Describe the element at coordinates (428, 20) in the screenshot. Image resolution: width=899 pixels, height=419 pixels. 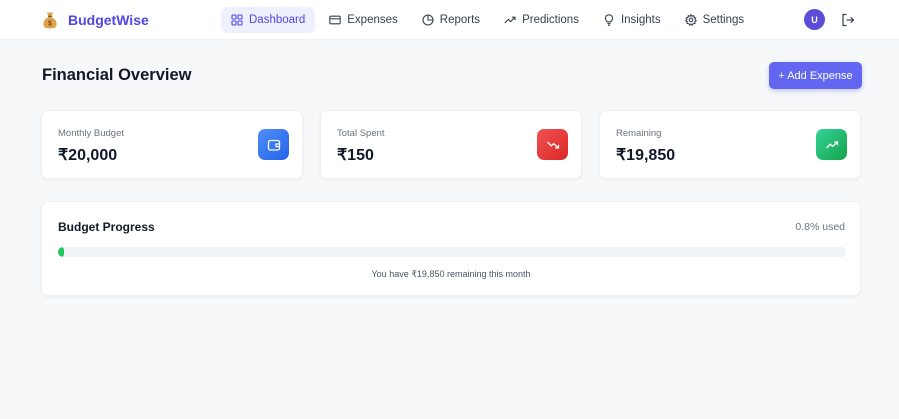
I see `pie-chart-icon` at that location.